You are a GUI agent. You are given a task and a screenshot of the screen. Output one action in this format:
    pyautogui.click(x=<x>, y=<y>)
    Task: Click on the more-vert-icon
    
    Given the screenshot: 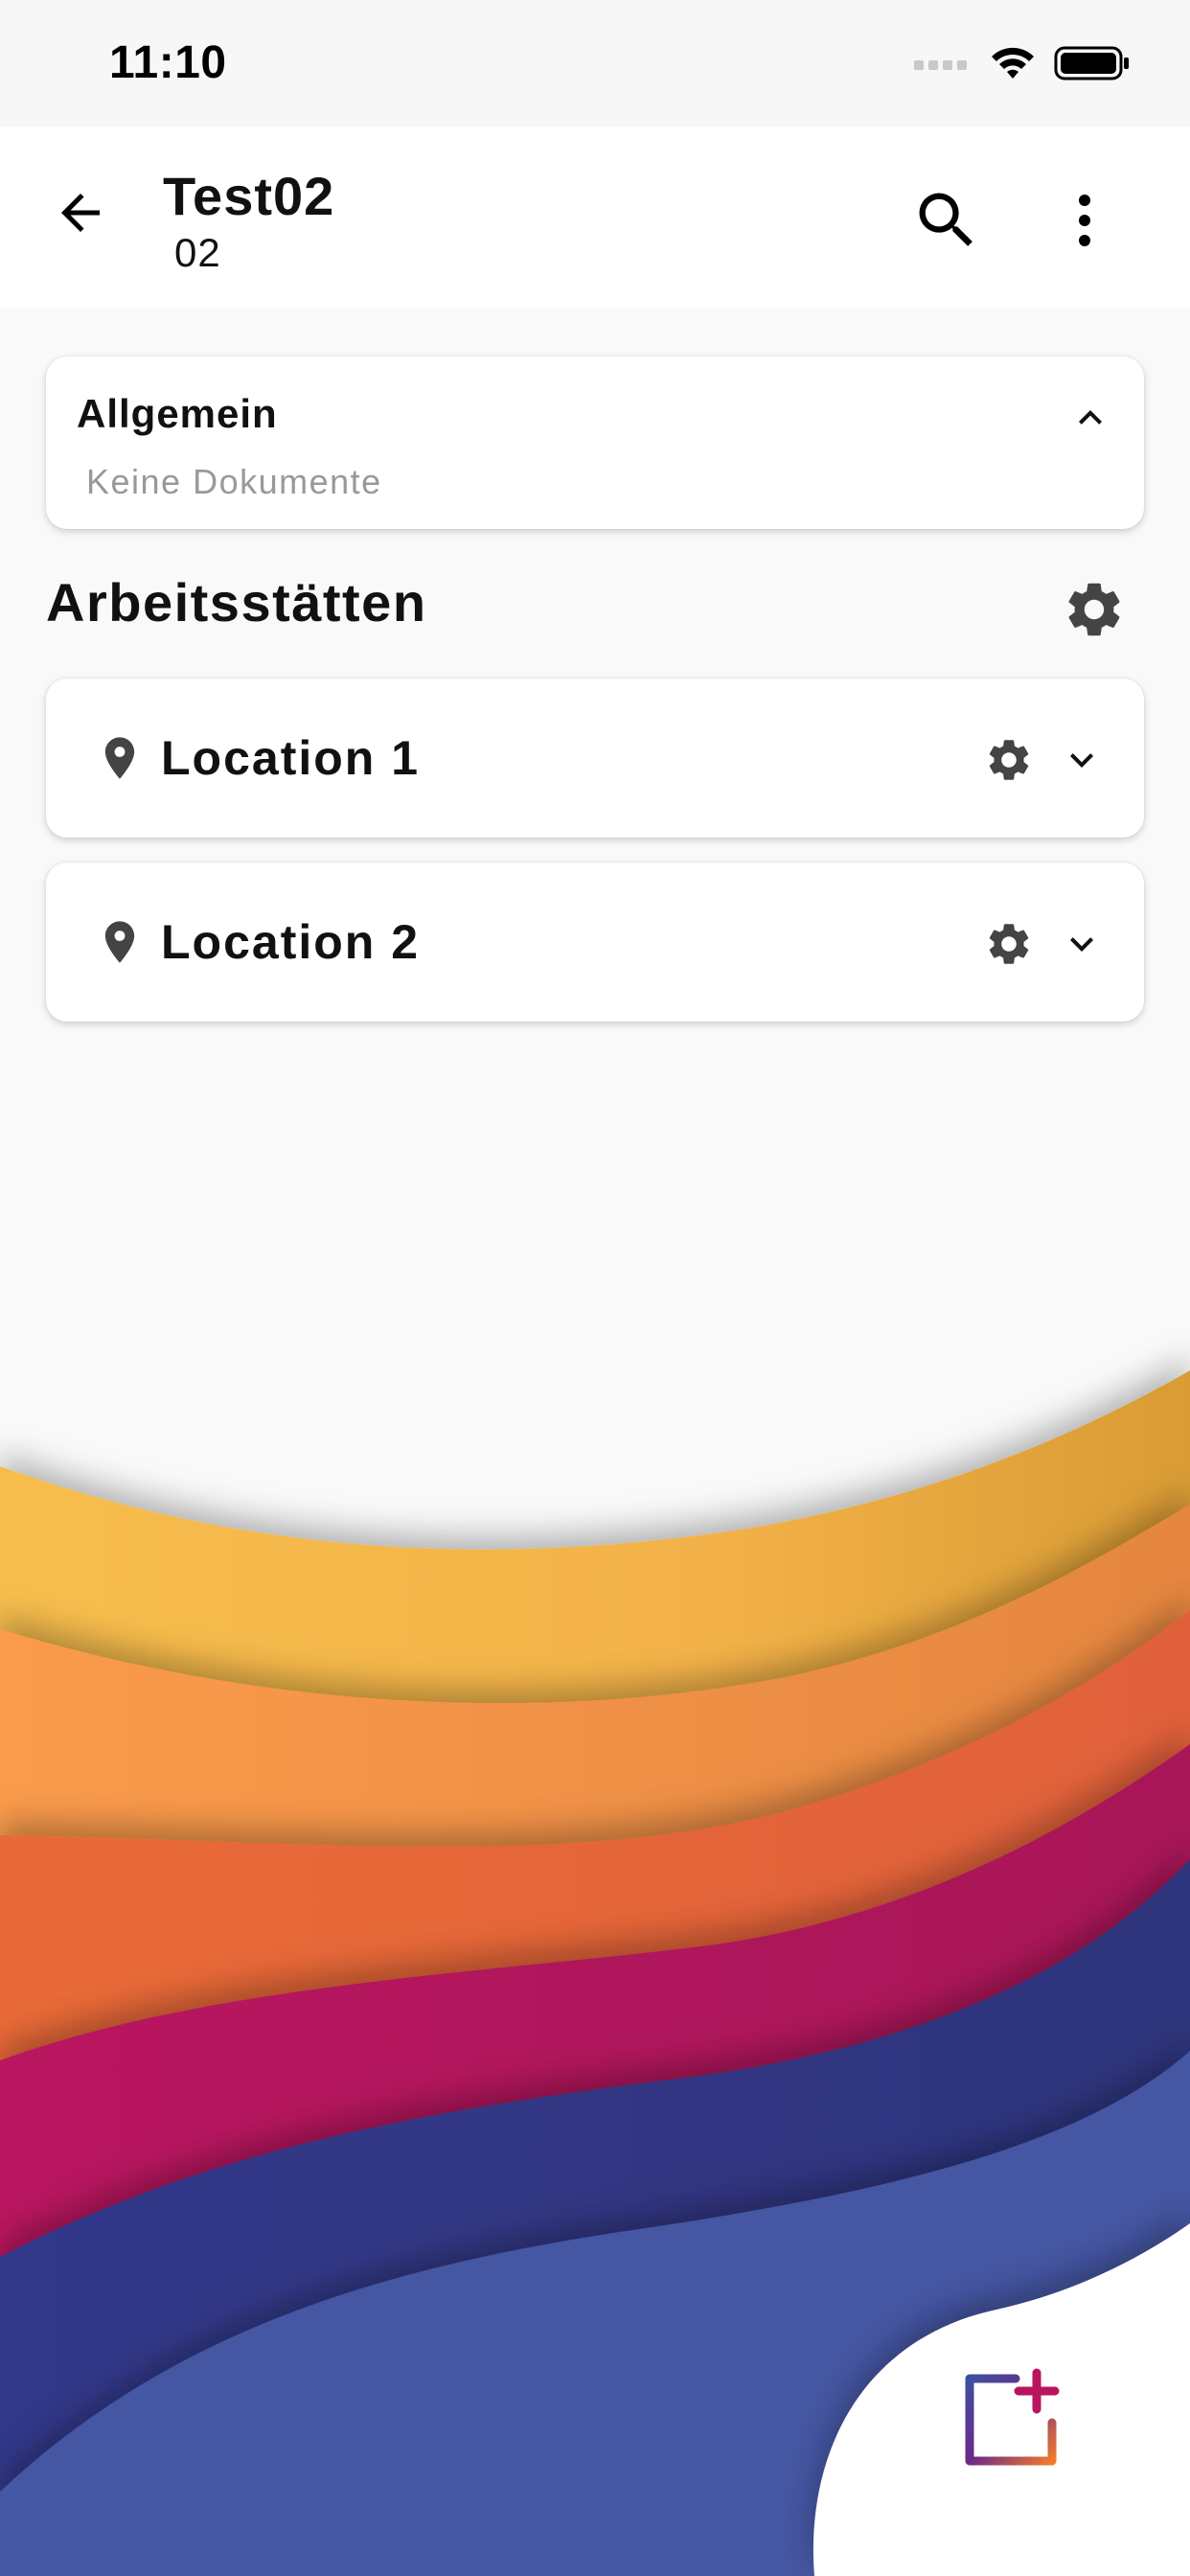 What is the action you would take?
    pyautogui.click(x=1084, y=220)
    